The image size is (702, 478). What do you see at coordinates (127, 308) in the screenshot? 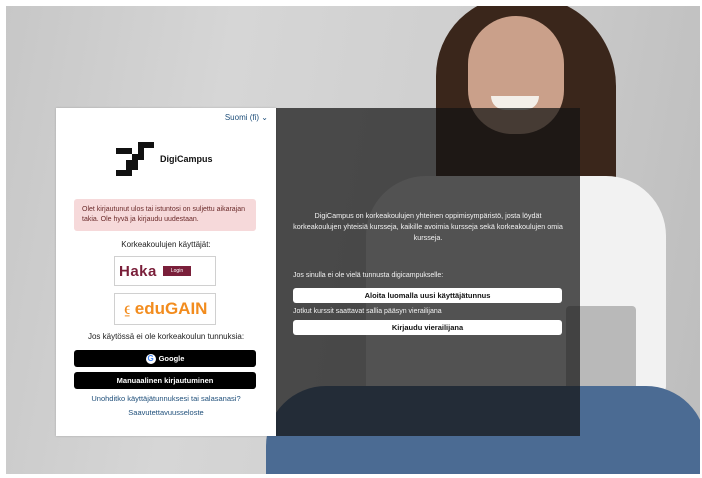
I see `edugain-icon: ⍷` at bounding box center [127, 308].